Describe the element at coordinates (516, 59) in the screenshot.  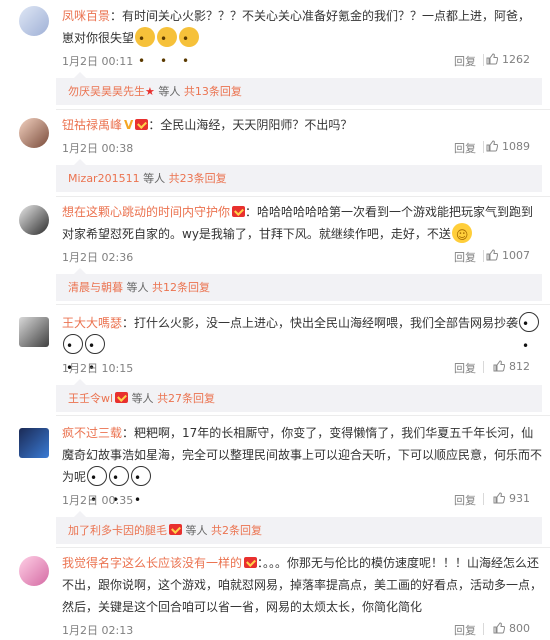
I see `like-count: 1262` at that location.